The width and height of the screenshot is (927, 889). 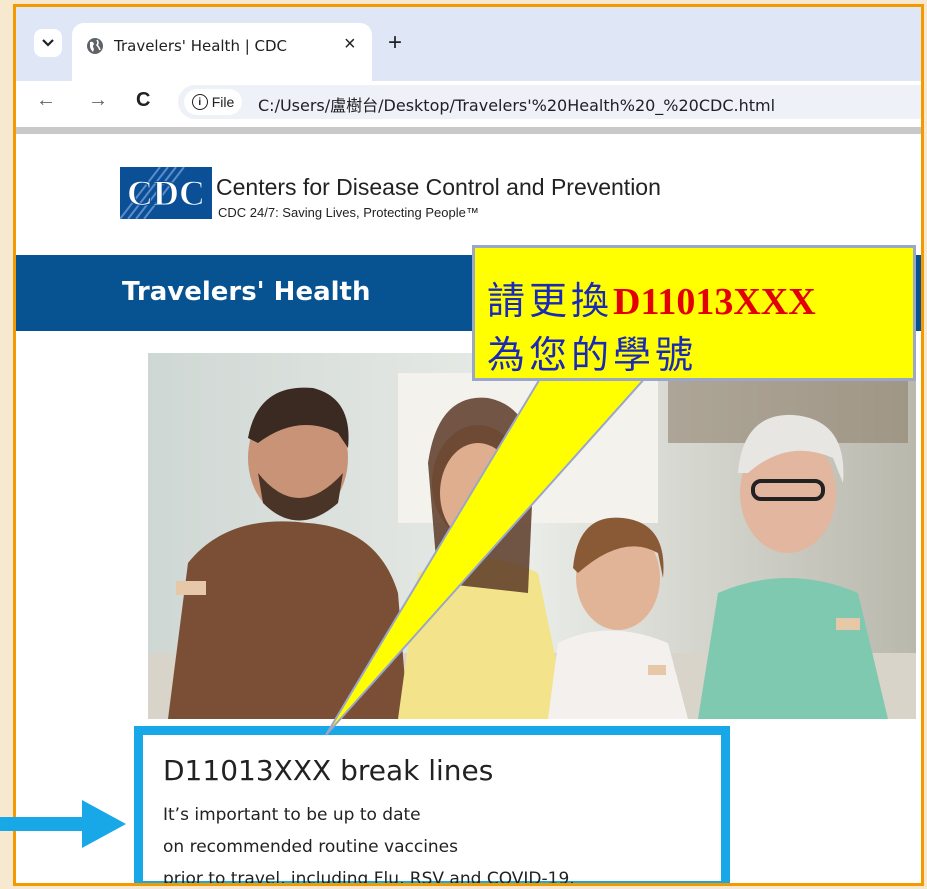 What do you see at coordinates (292, 815) in the screenshot?
I see `card-text-line: It’s important to be up to date` at bounding box center [292, 815].